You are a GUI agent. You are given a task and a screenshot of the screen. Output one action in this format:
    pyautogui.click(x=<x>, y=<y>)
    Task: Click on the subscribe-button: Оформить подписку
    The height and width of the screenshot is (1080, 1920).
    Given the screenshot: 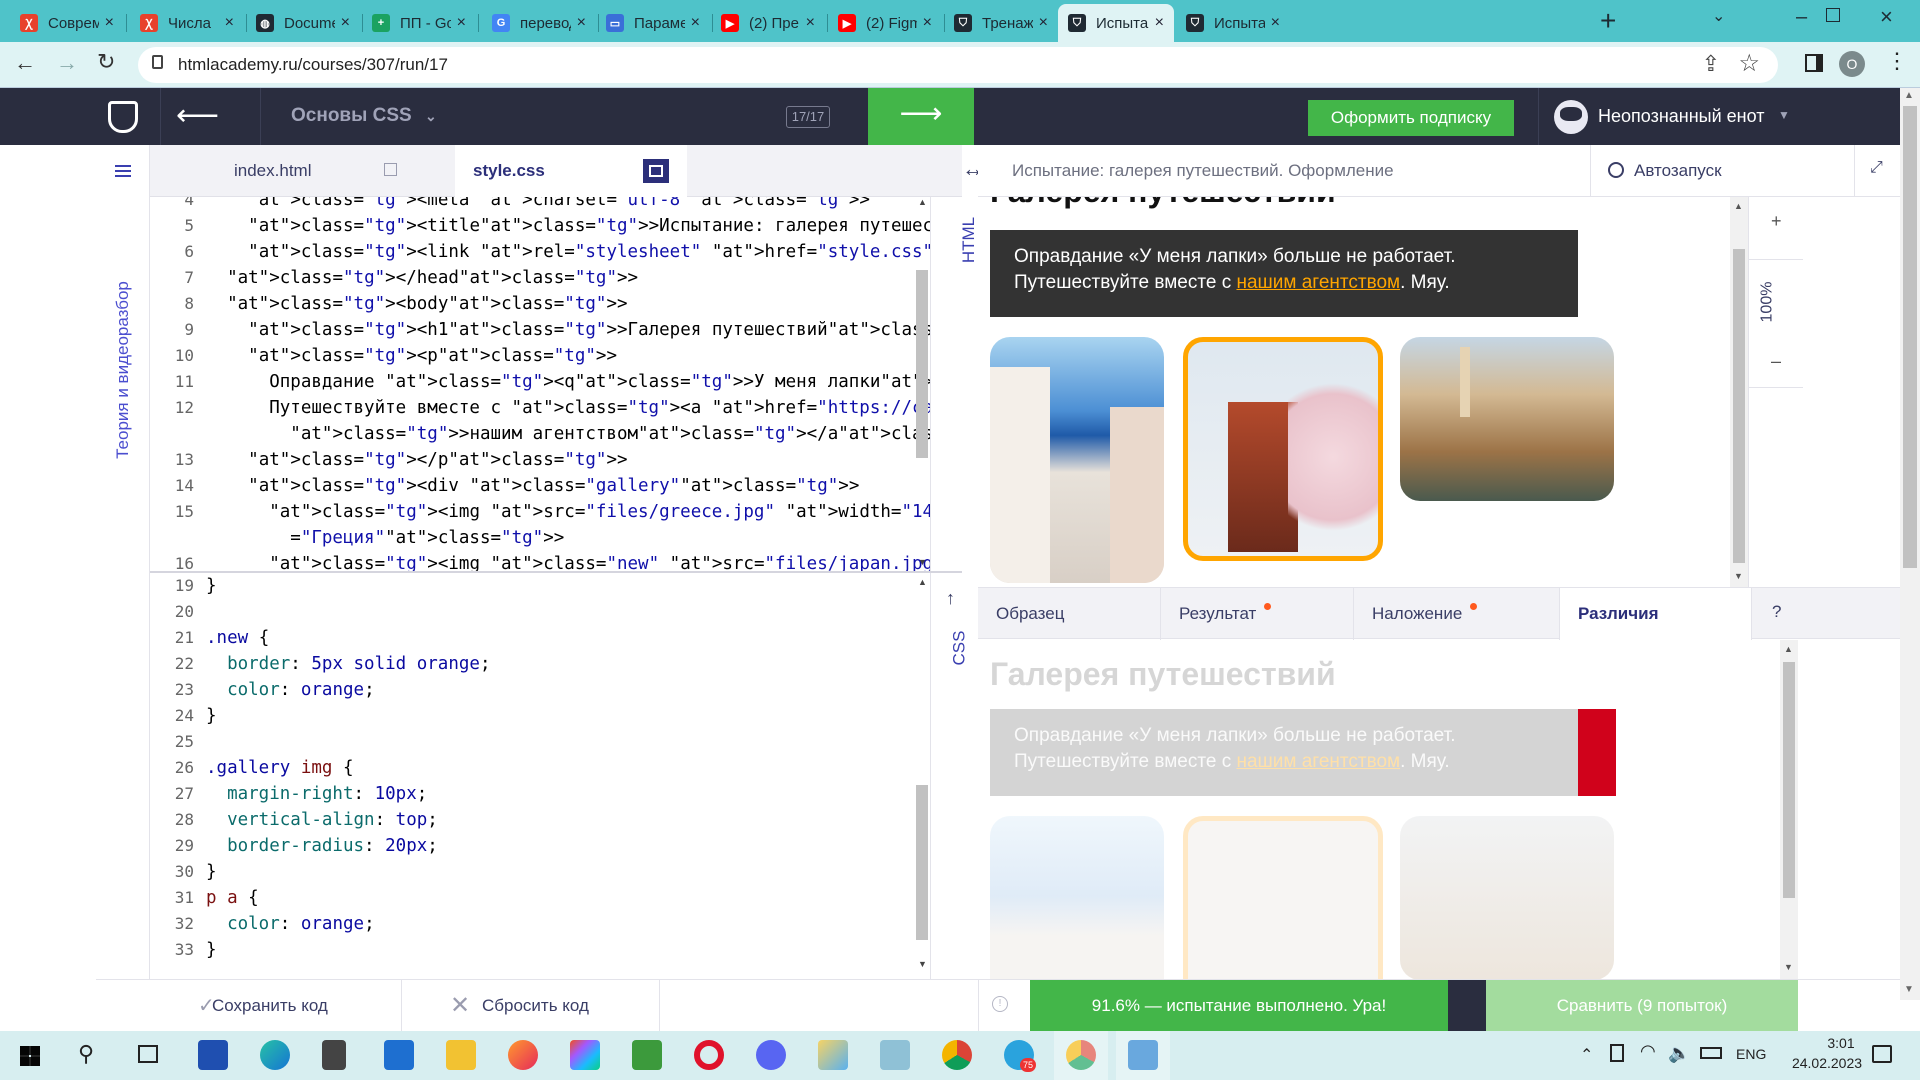 What is the action you would take?
    pyautogui.click(x=1411, y=118)
    